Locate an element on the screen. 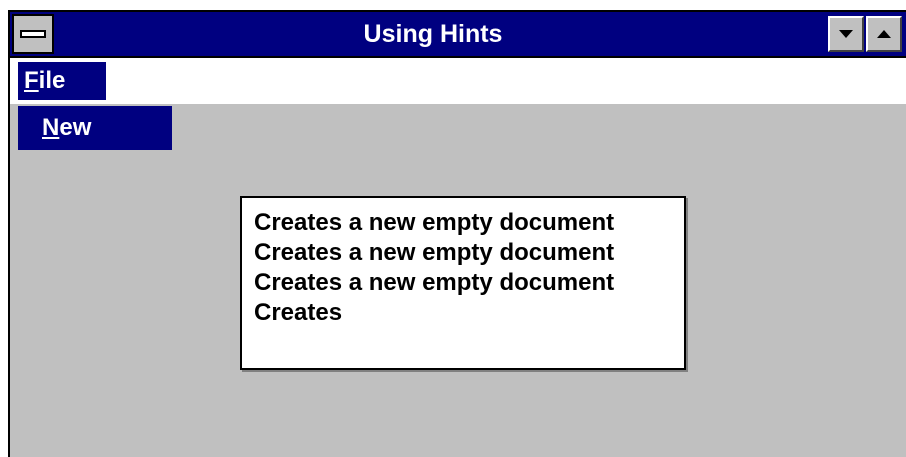 The width and height of the screenshot is (906, 457). menu-new-accelerator: N is located at coordinates (51, 127).